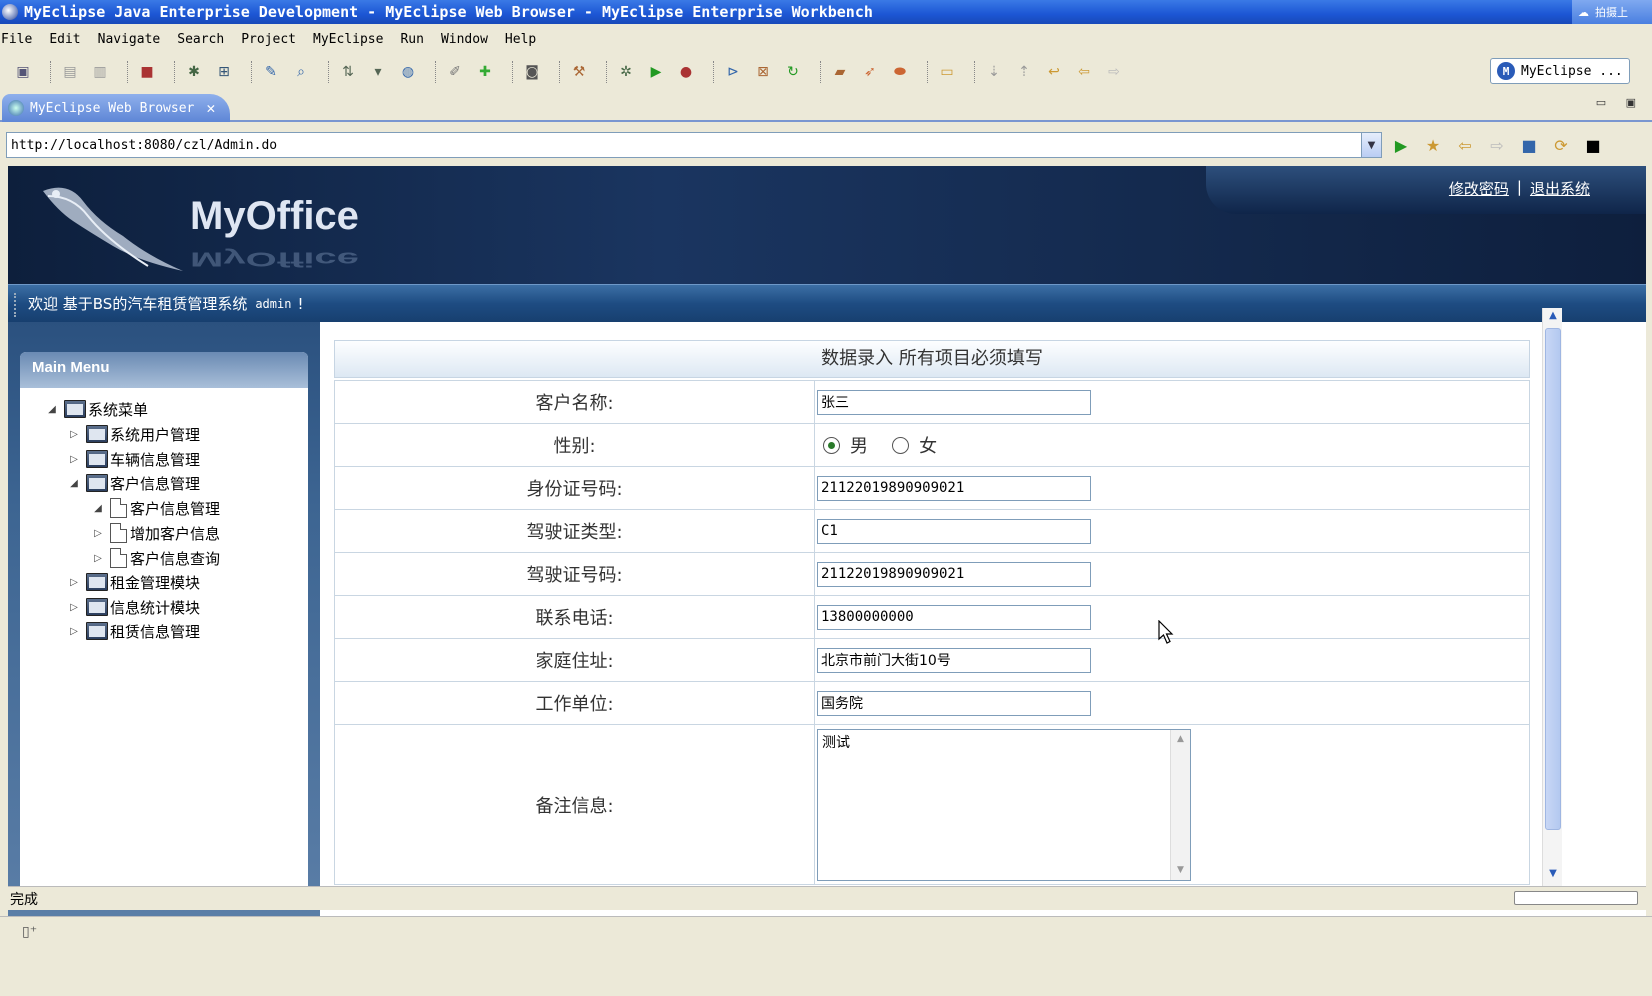 The width and height of the screenshot is (1652, 996). What do you see at coordinates (994, 72) in the screenshot?
I see `next-annotation-icon: ⇣` at bounding box center [994, 72].